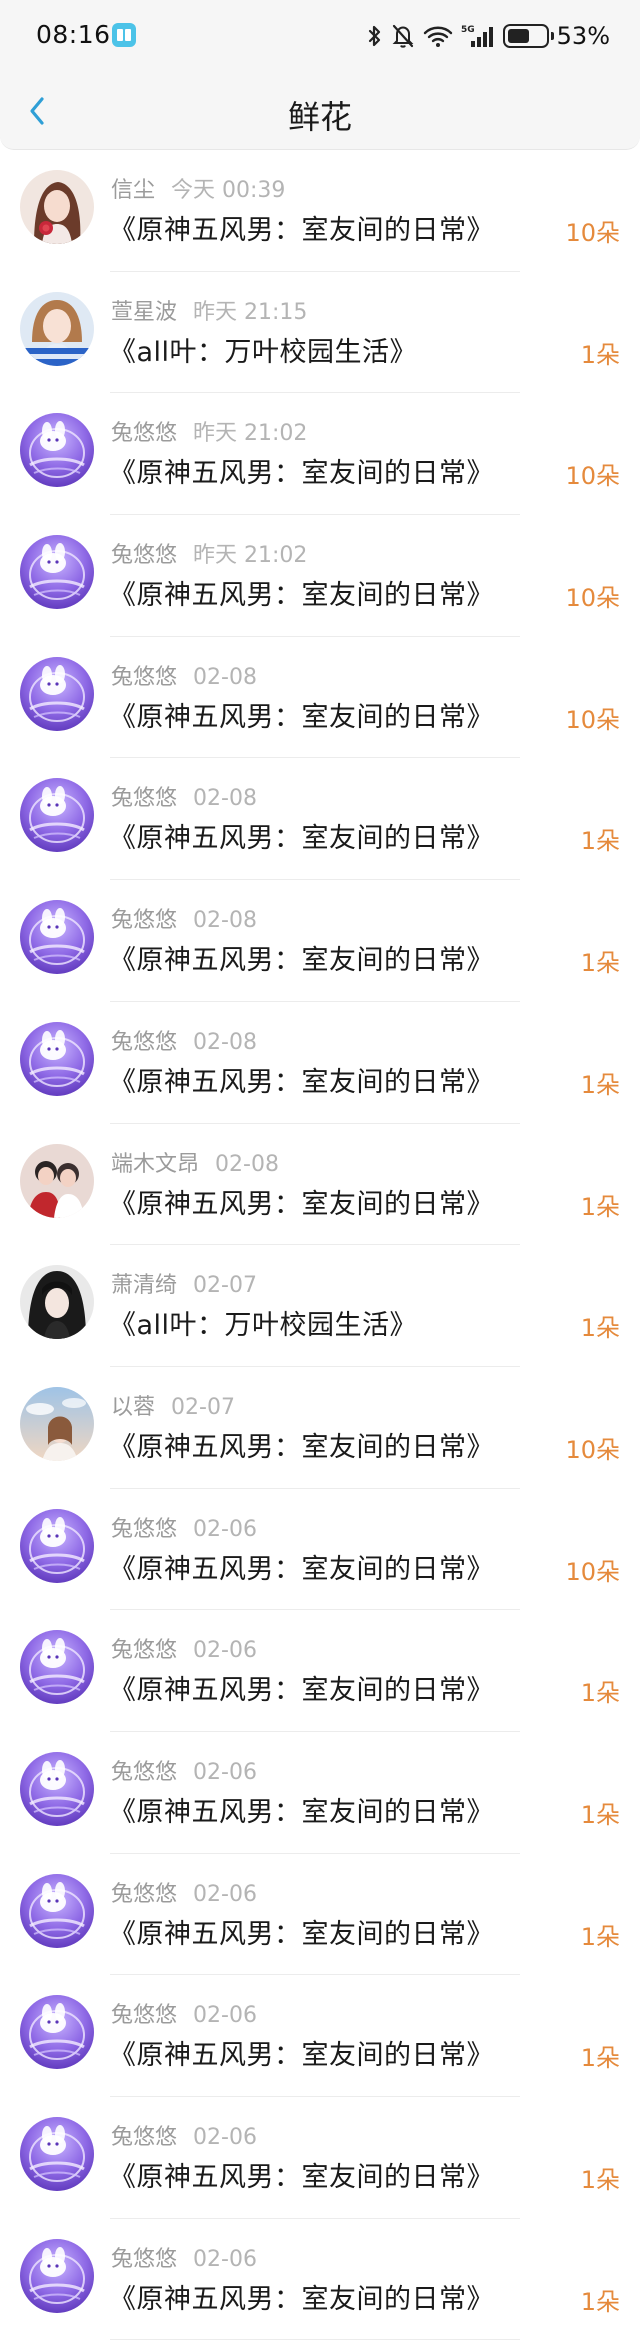 Image resolution: width=640 pixels, height=2341 pixels. What do you see at coordinates (320, 36) in the screenshot?
I see `status-bar: 08:16 5G 53%` at bounding box center [320, 36].